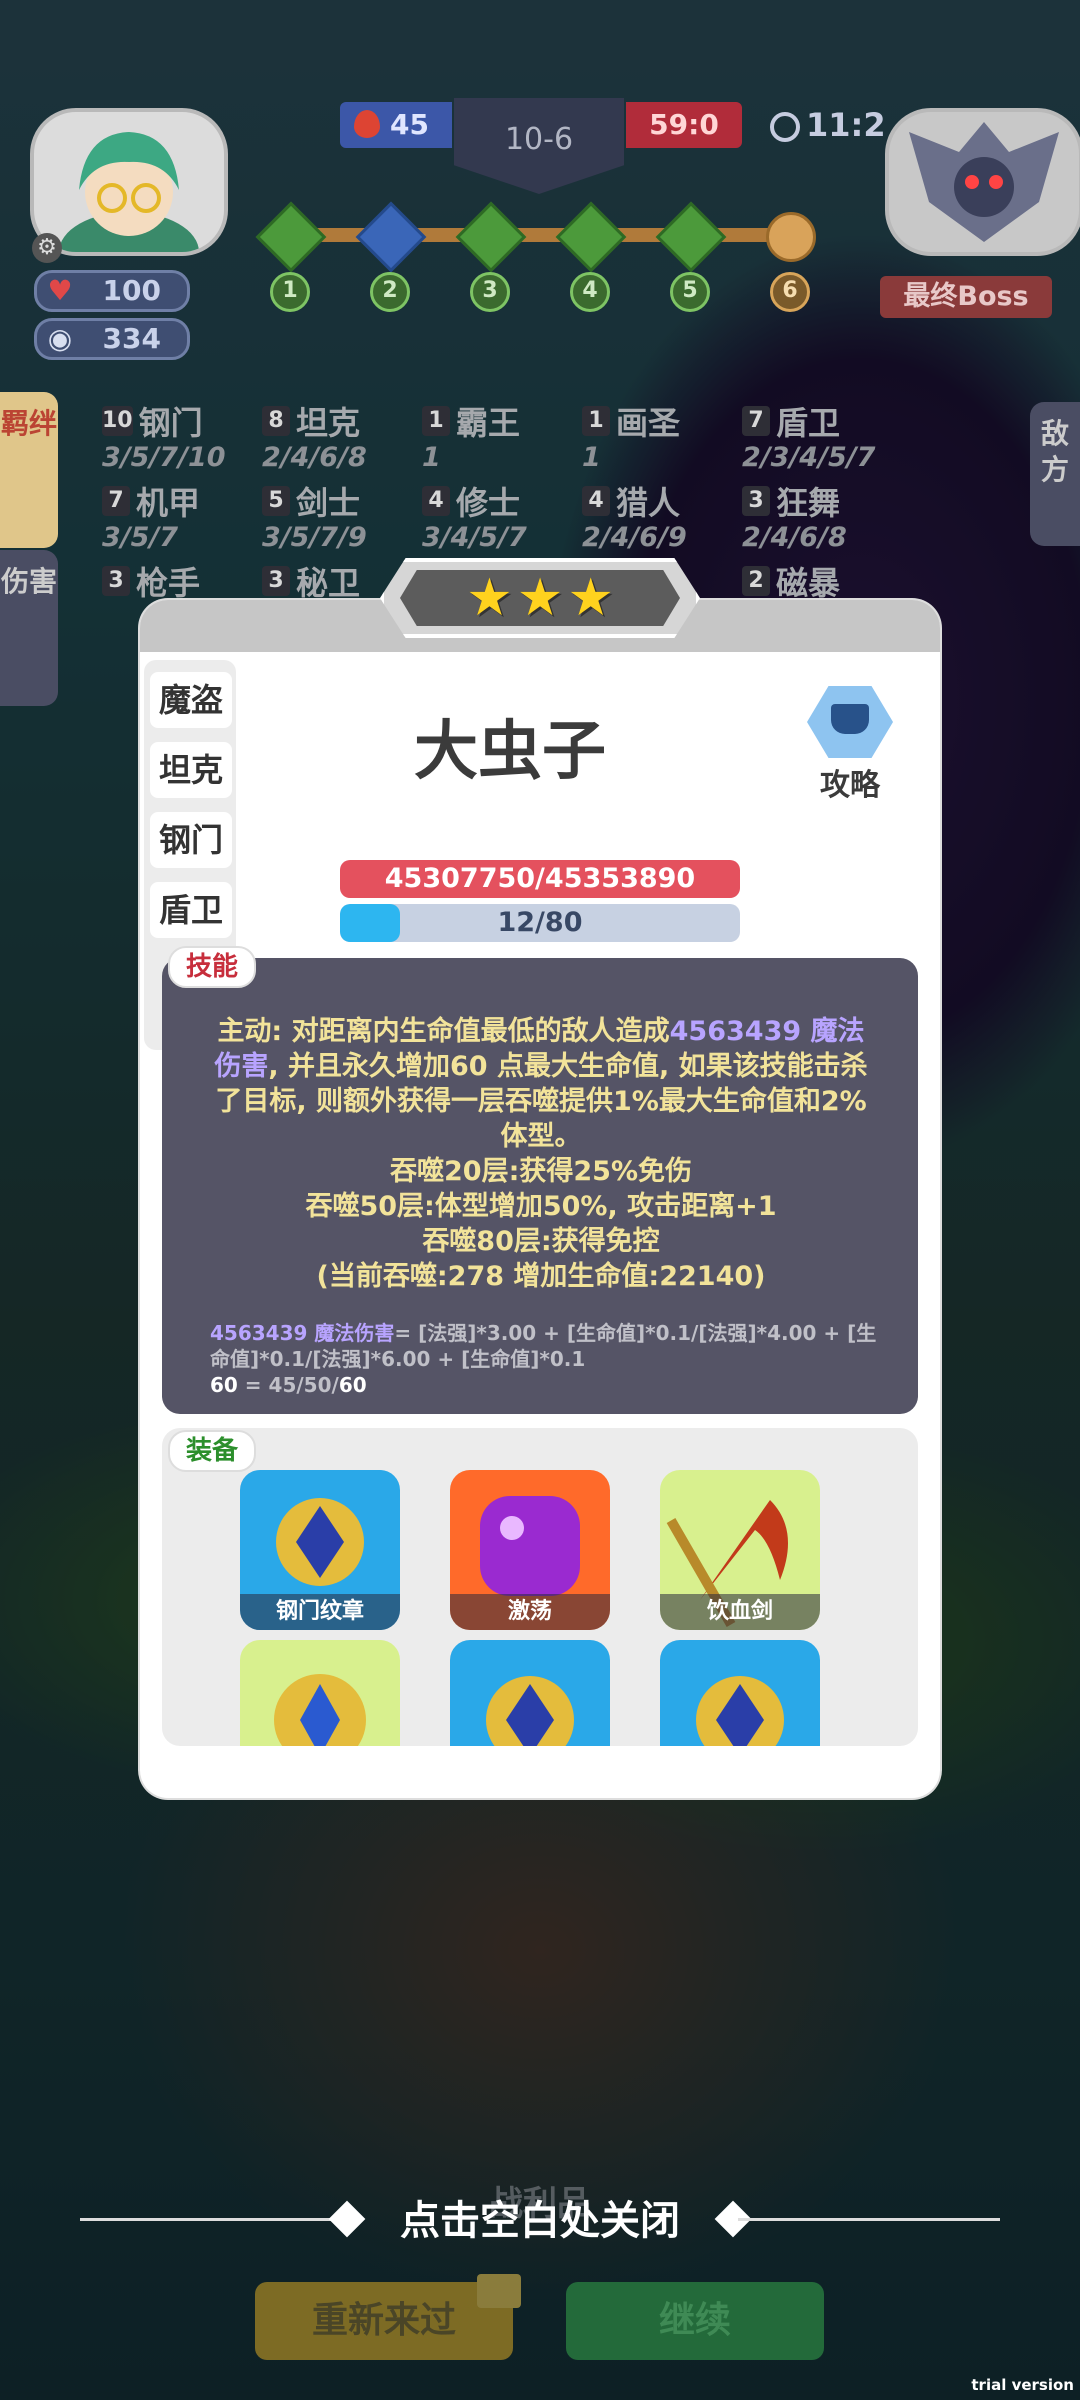 This screenshot has width=1080, height=2400. What do you see at coordinates (828, 125) in the screenshot?
I see `round-timer: 11:2` at bounding box center [828, 125].